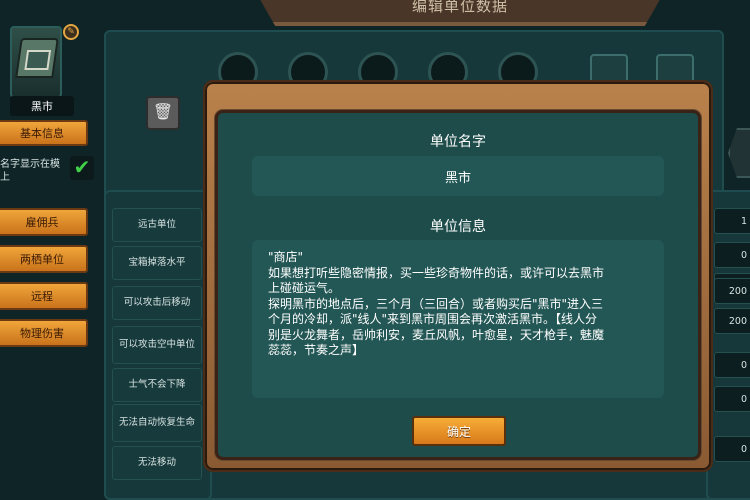  Describe the element at coordinates (157, 225) in the screenshot. I see `attribute-cell: 远古单位` at that location.